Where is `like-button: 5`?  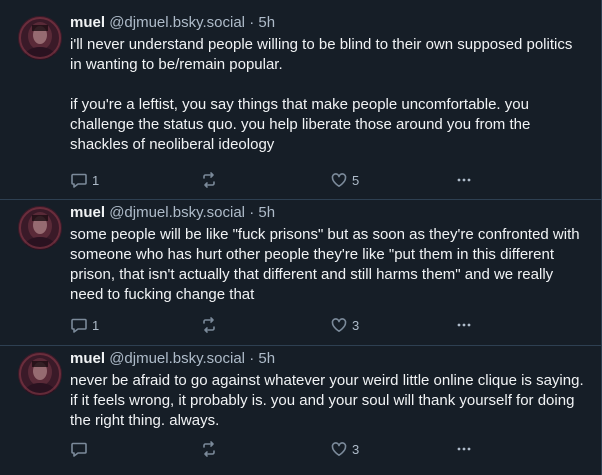 like-button: 5 is located at coordinates (344, 180).